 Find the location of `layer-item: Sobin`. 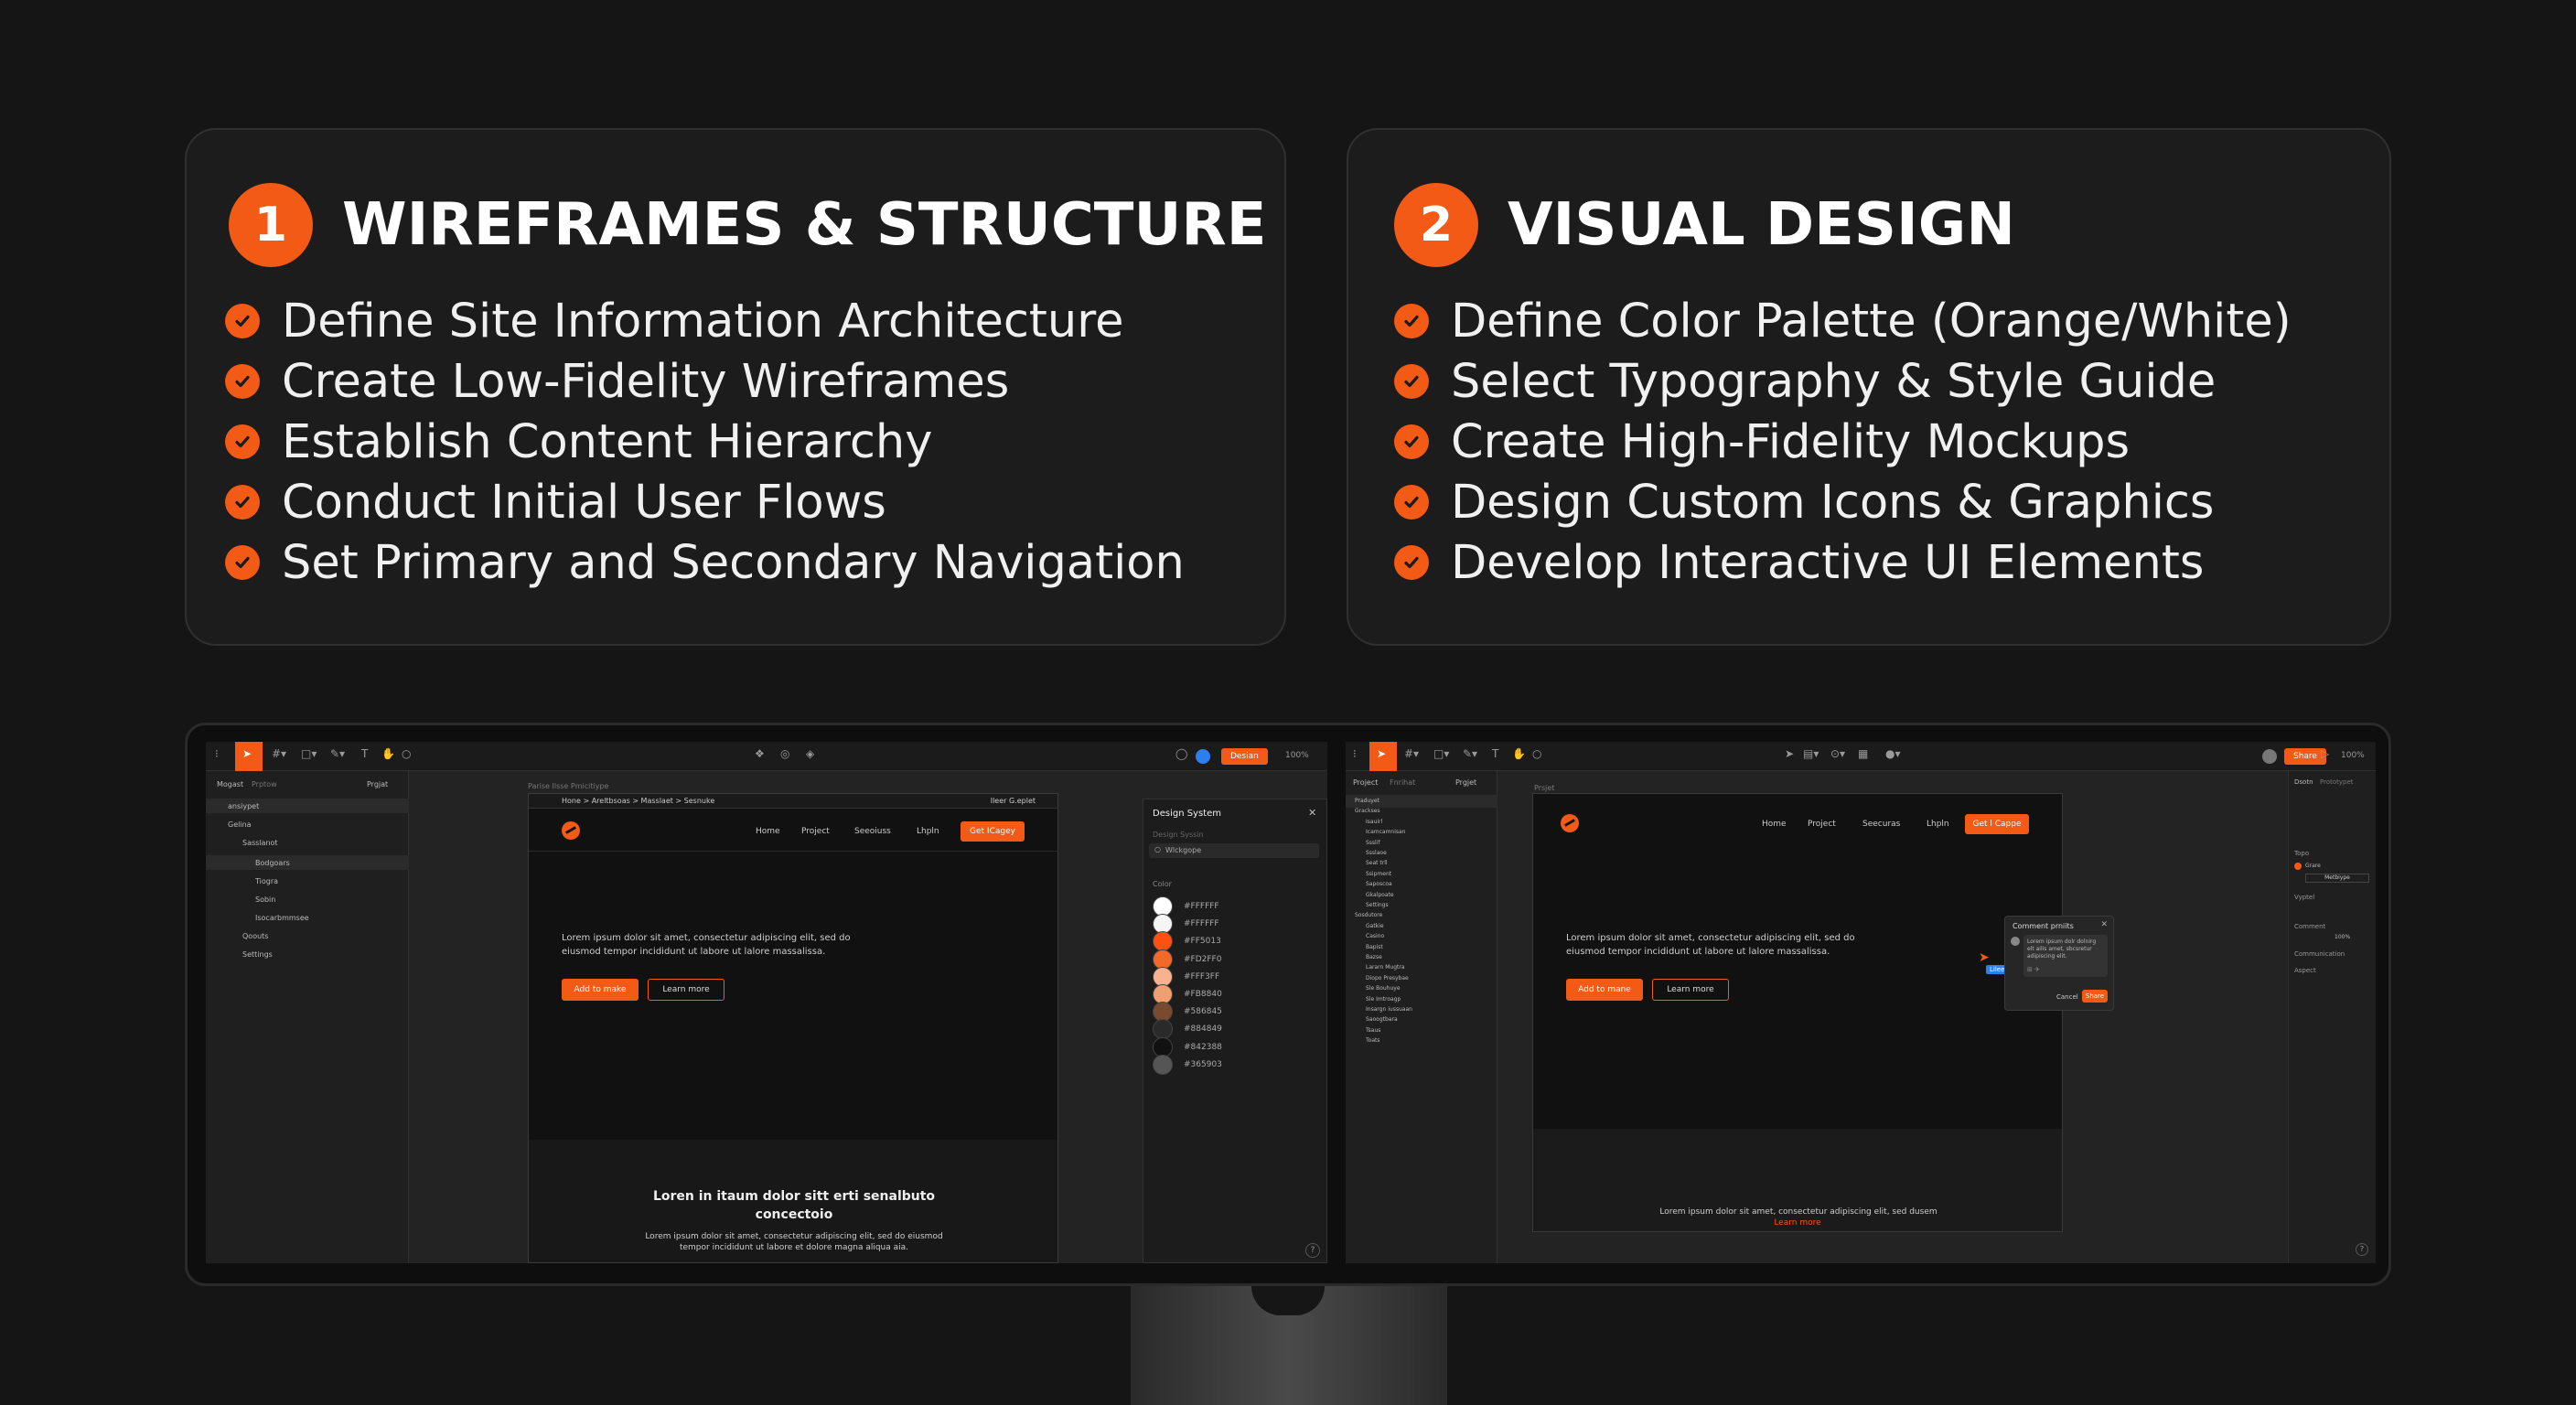

layer-item: Sobin is located at coordinates (265, 900).